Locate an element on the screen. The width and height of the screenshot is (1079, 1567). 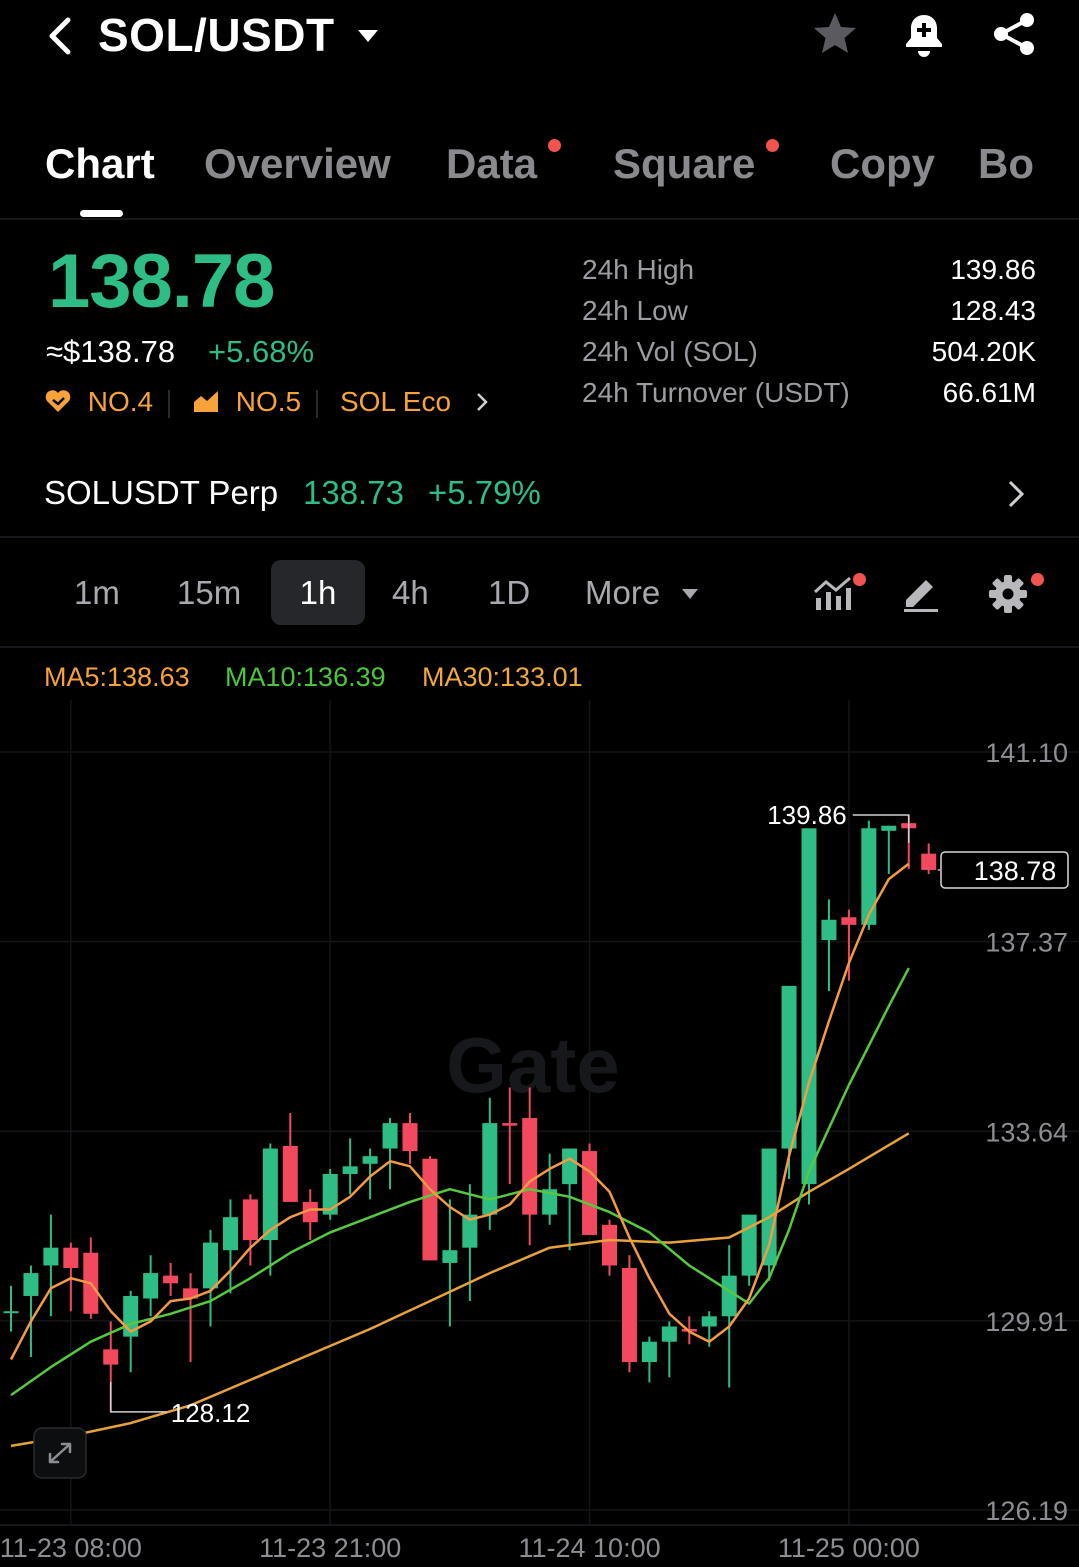
share-icon is located at coordinates (1014, 34).